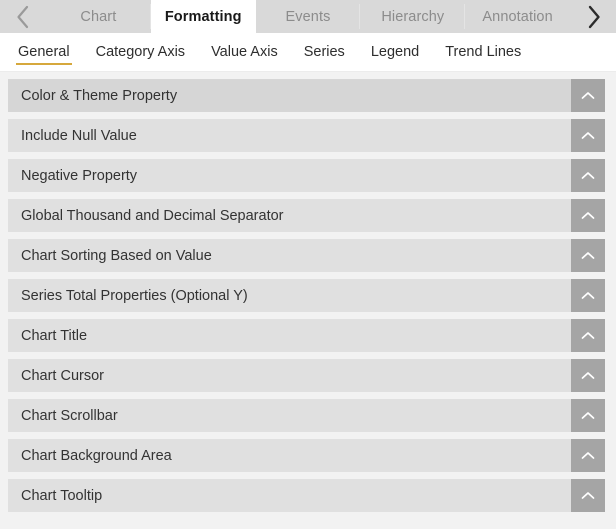 The height and width of the screenshot is (529, 616). What do you see at coordinates (306, 455) in the screenshot?
I see `accordion-row: Chart Background Area` at bounding box center [306, 455].